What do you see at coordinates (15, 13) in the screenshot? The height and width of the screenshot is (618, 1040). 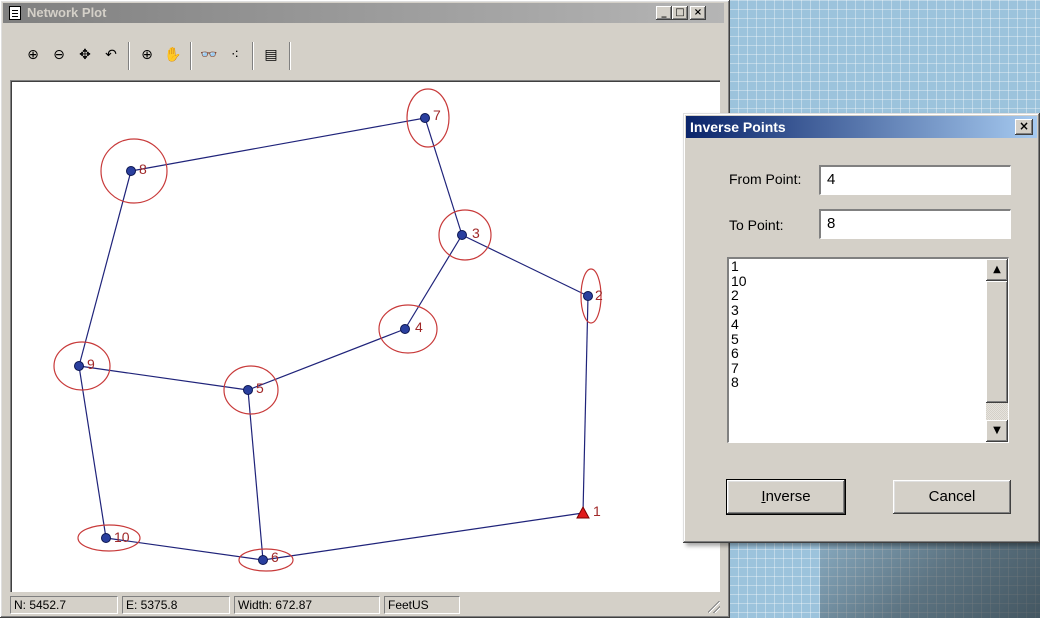 I see `document-icon` at bounding box center [15, 13].